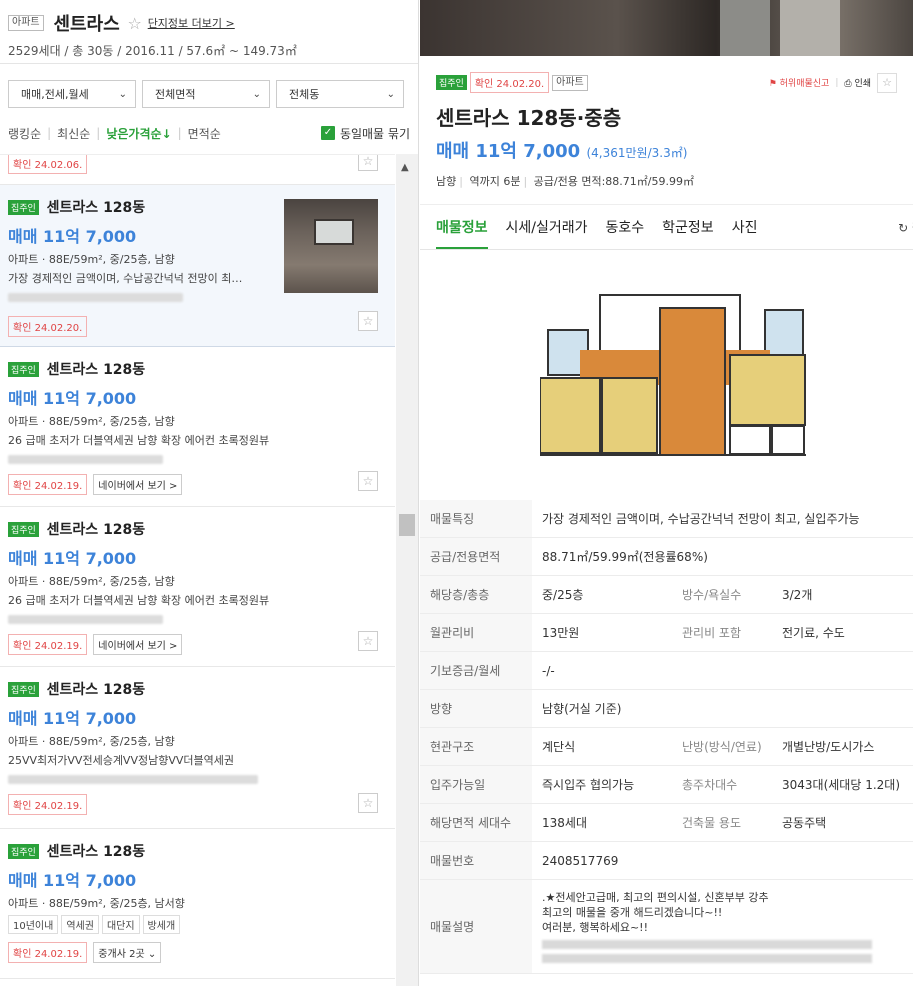 The height and width of the screenshot is (986, 913). What do you see at coordinates (476, 632) in the screenshot?
I see `fee-label: 월관리비` at bounding box center [476, 632].